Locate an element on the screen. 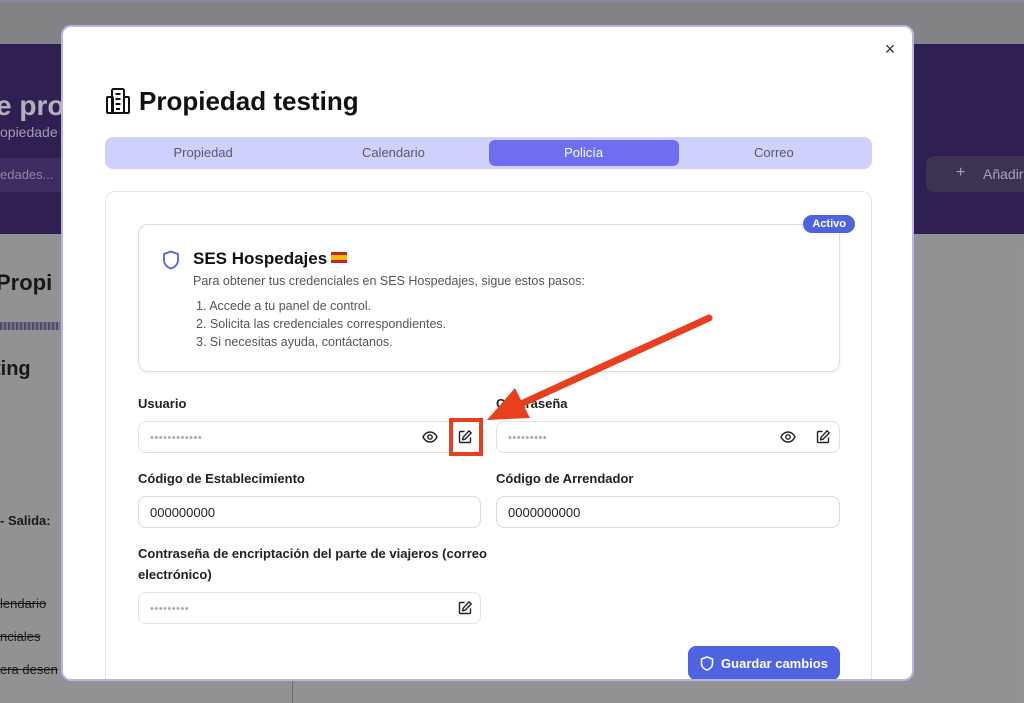 The image size is (1024, 703). spain-flag-icon is located at coordinates (339, 257).